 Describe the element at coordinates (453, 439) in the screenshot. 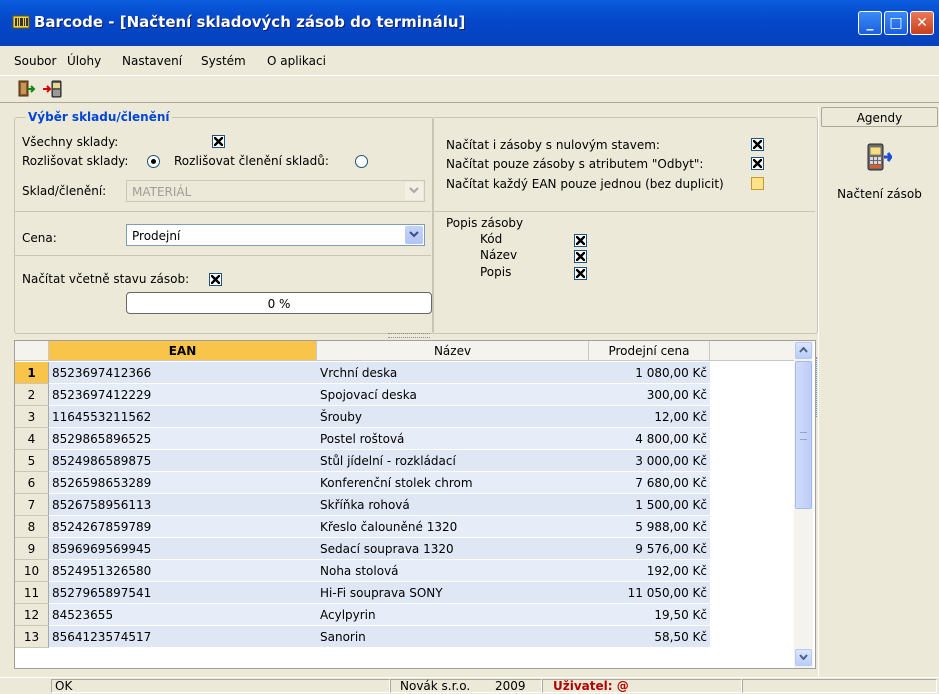

I see `cell-name: Postel roštová` at that location.